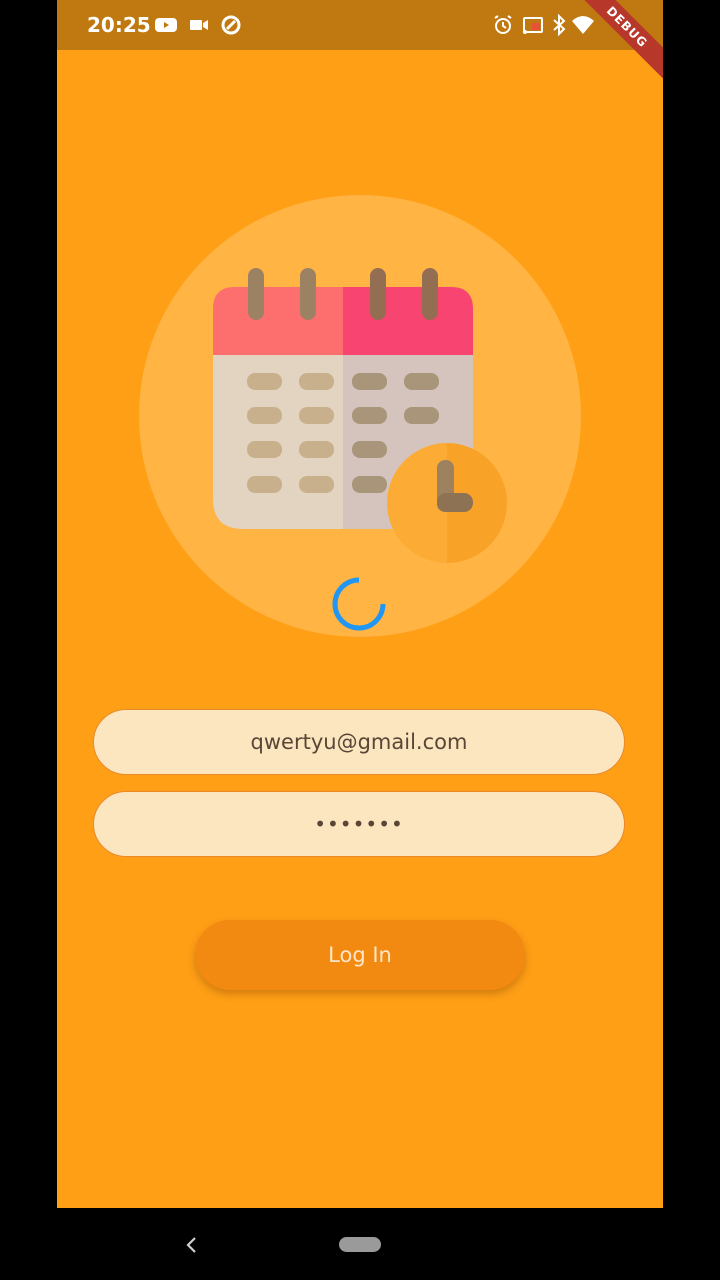 This screenshot has height=1280, width=720. What do you see at coordinates (192, 1245) in the screenshot?
I see `back-icon` at bounding box center [192, 1245].